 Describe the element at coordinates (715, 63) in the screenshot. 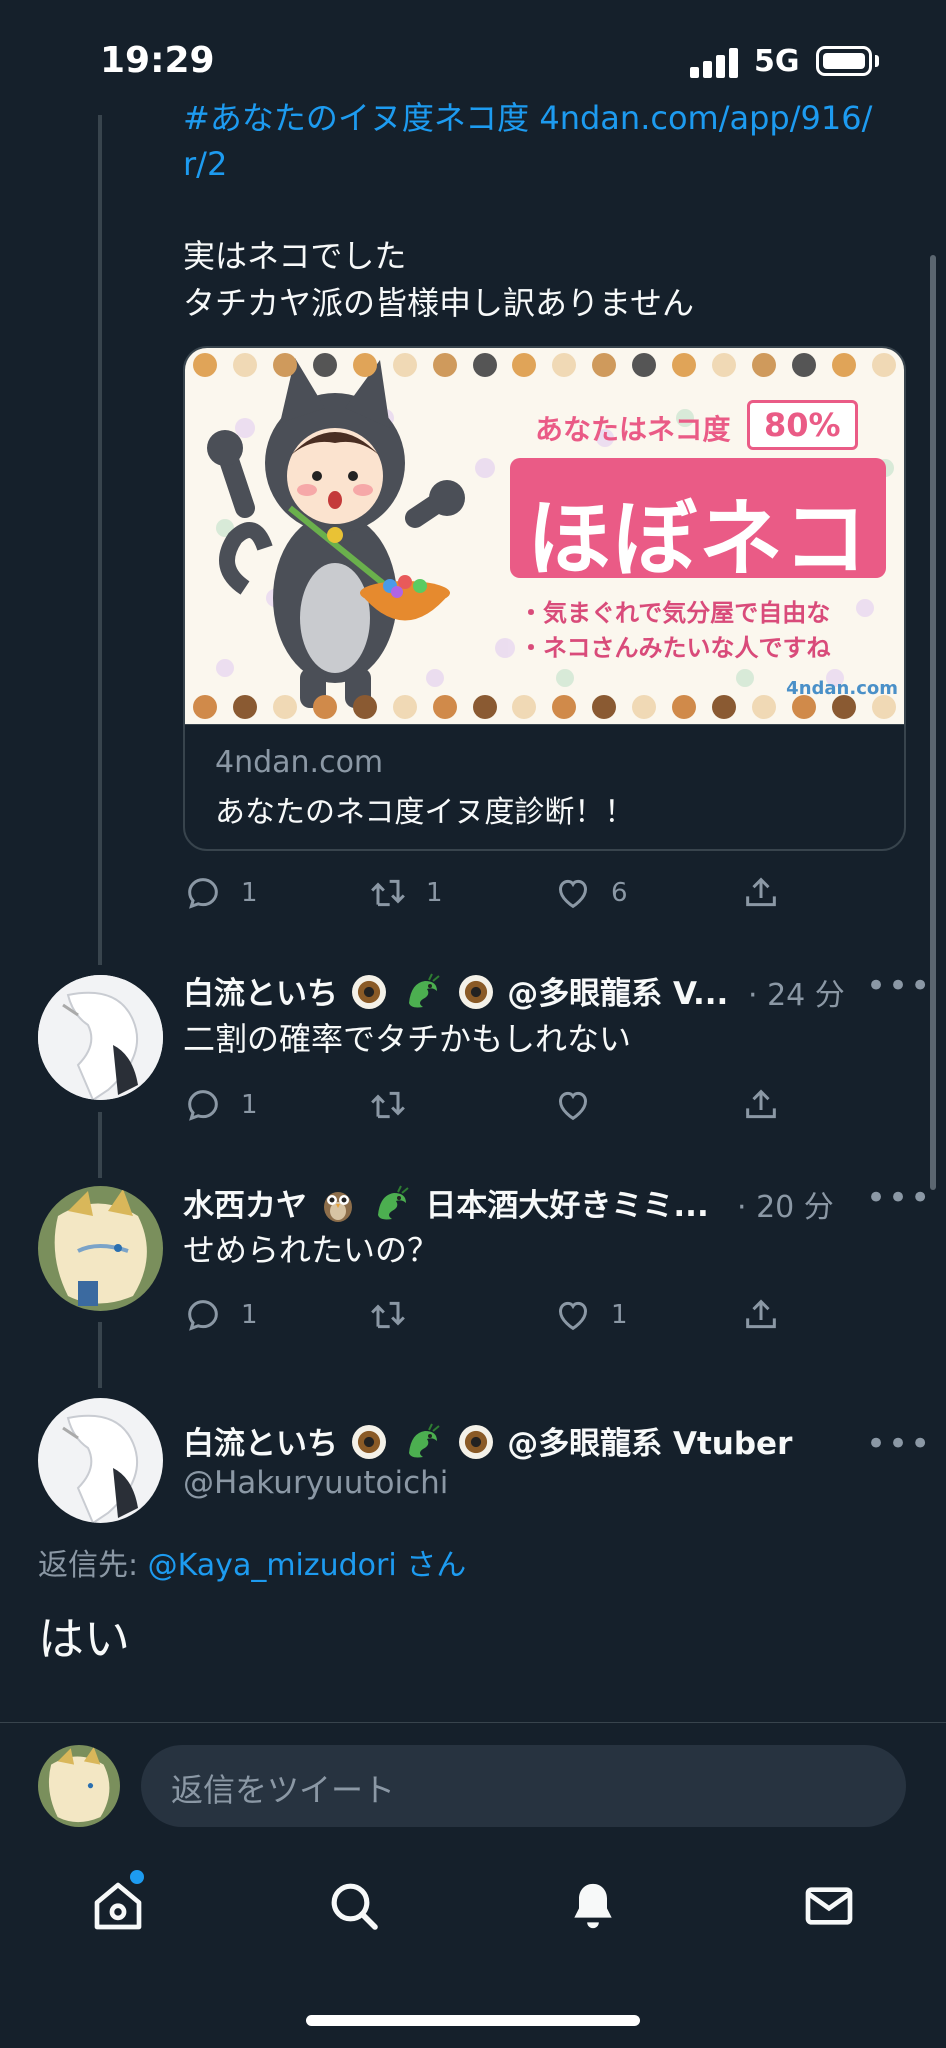

I see `cellular-signal-icon` at that location.